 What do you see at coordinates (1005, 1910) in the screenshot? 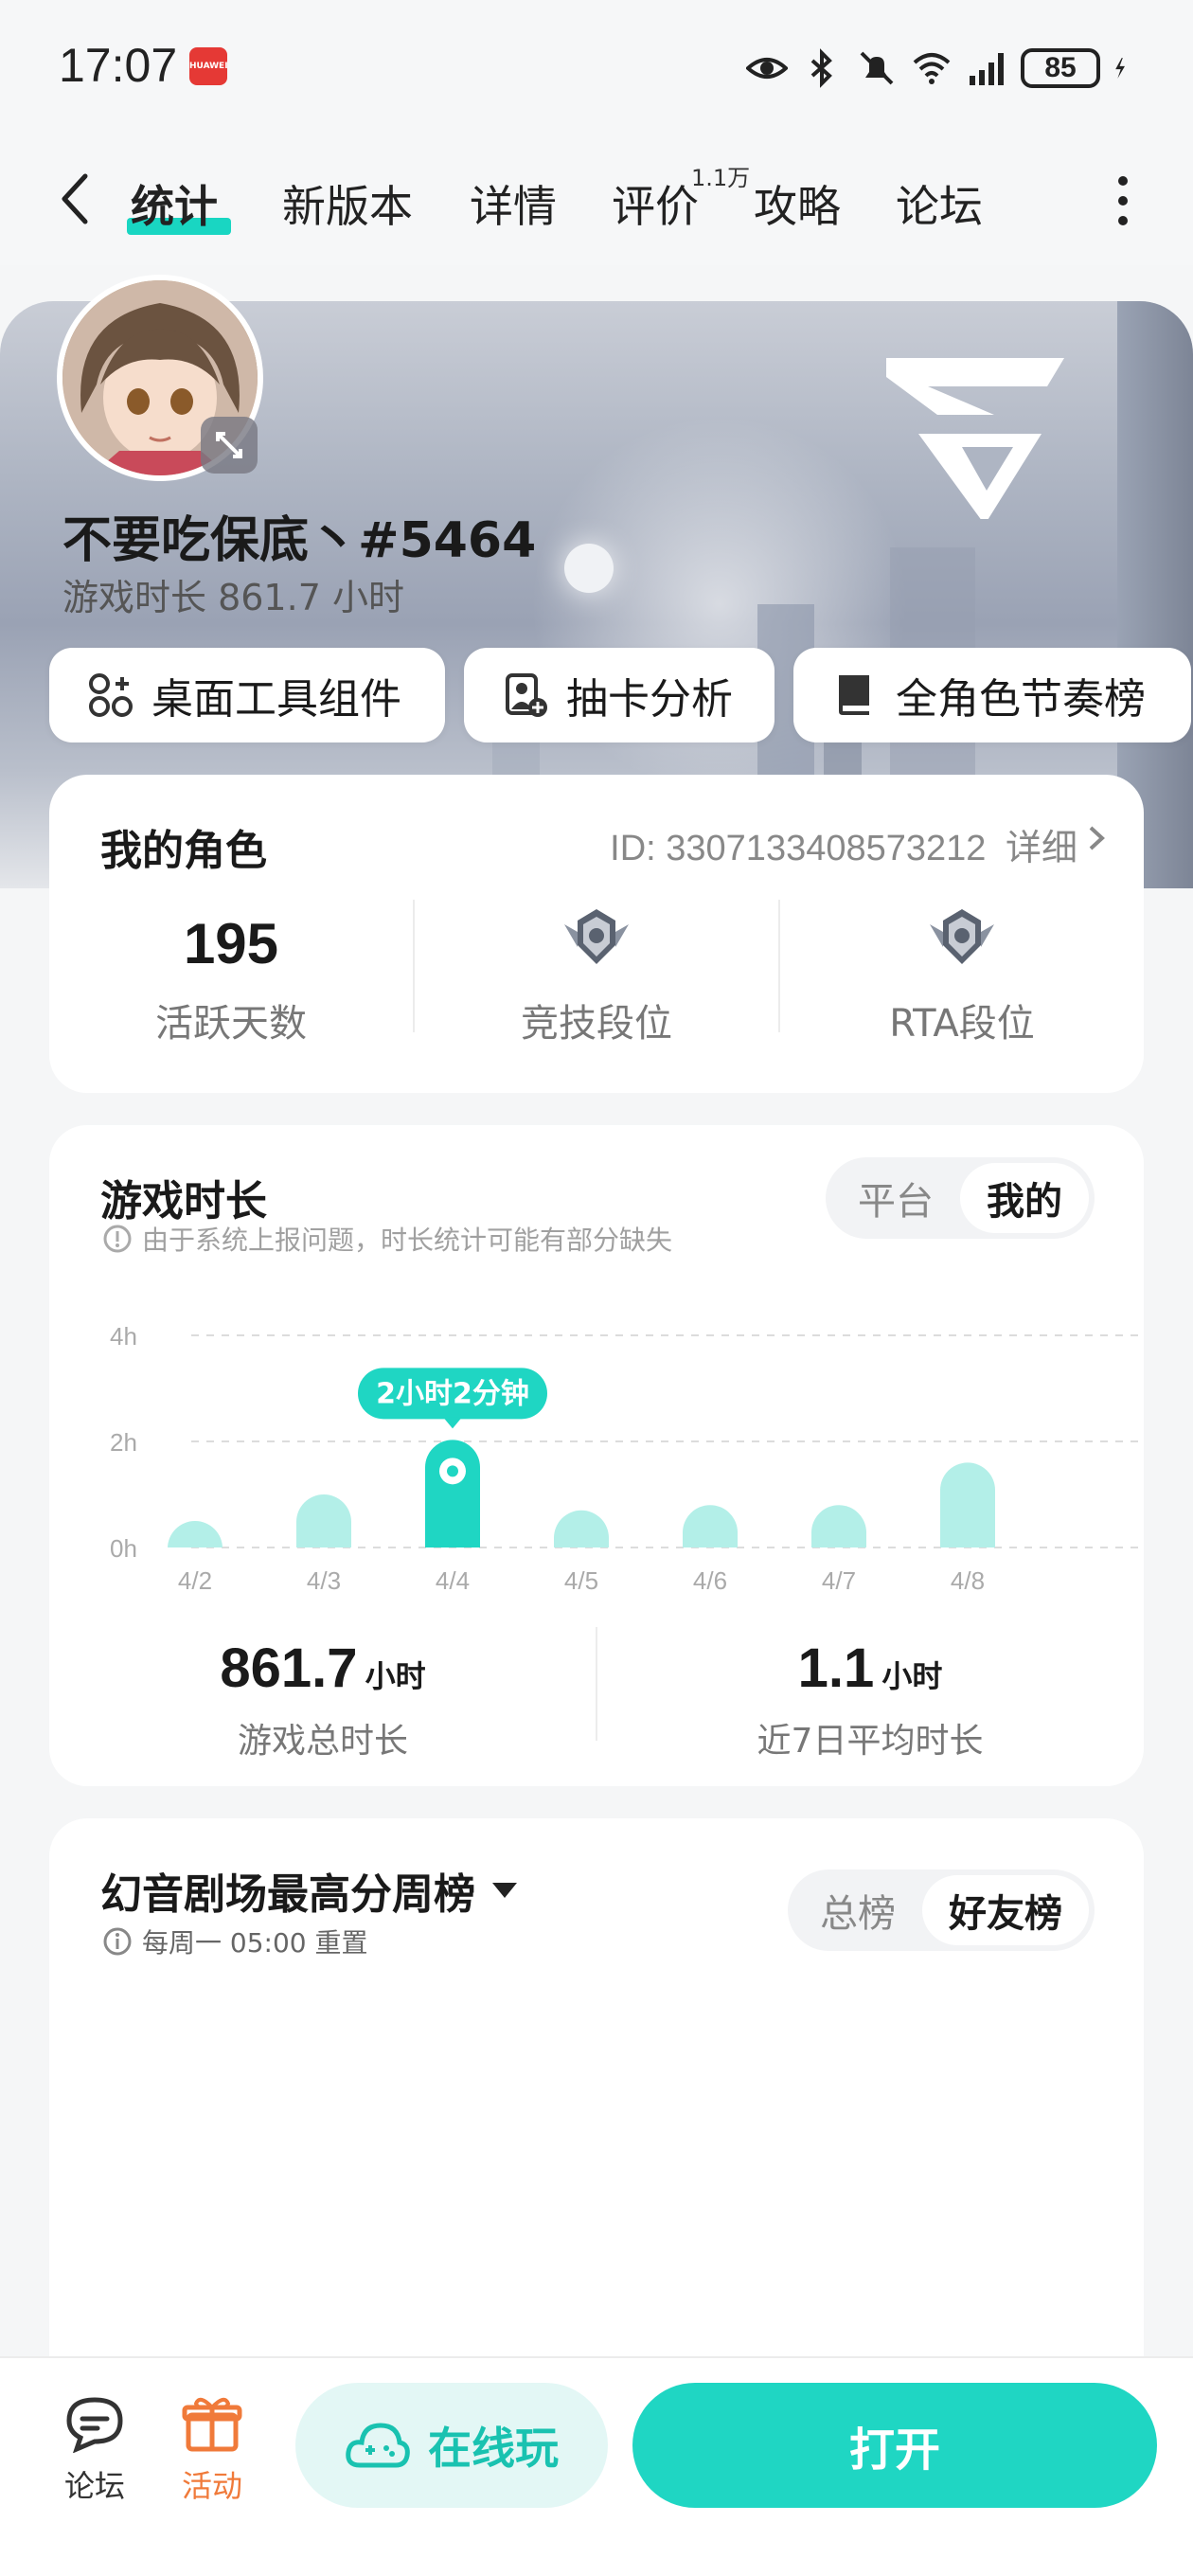
I see `toggle-friends: 好友榜` at bounding box center [1005, 1910].